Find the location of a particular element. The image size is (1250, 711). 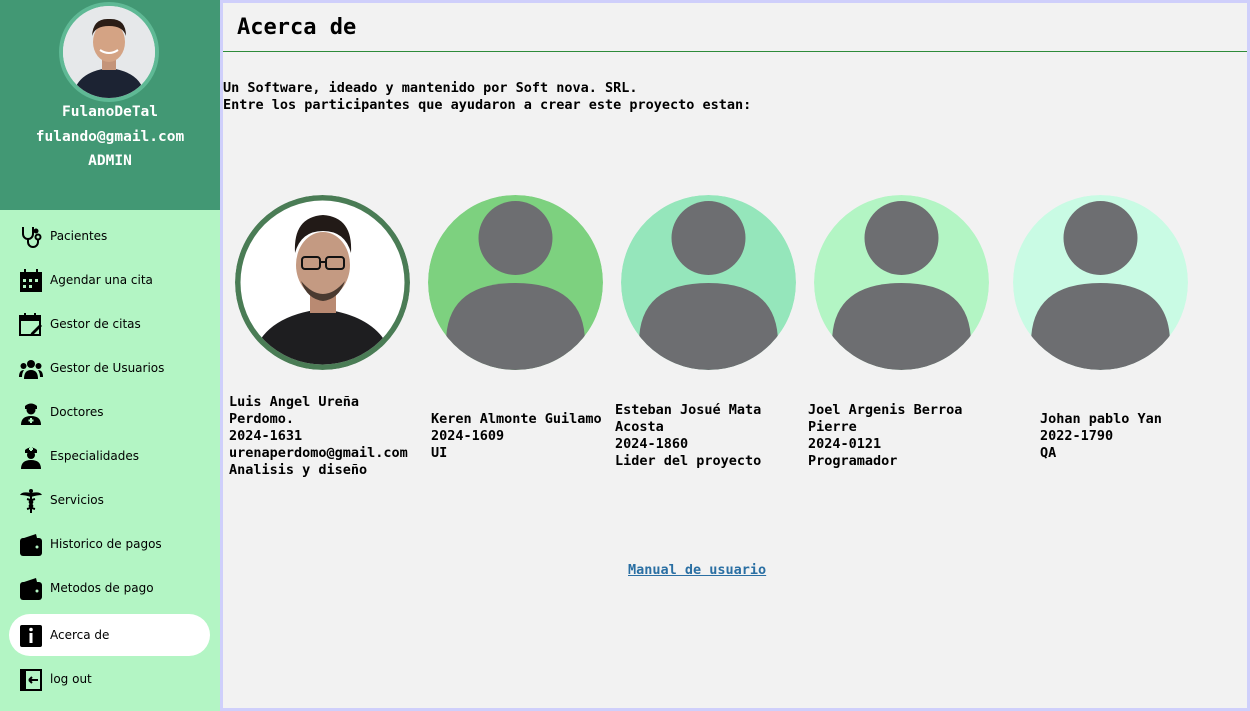

nav-item-gestor-citas: Gestor de citas is located at coordinates (109, 324).